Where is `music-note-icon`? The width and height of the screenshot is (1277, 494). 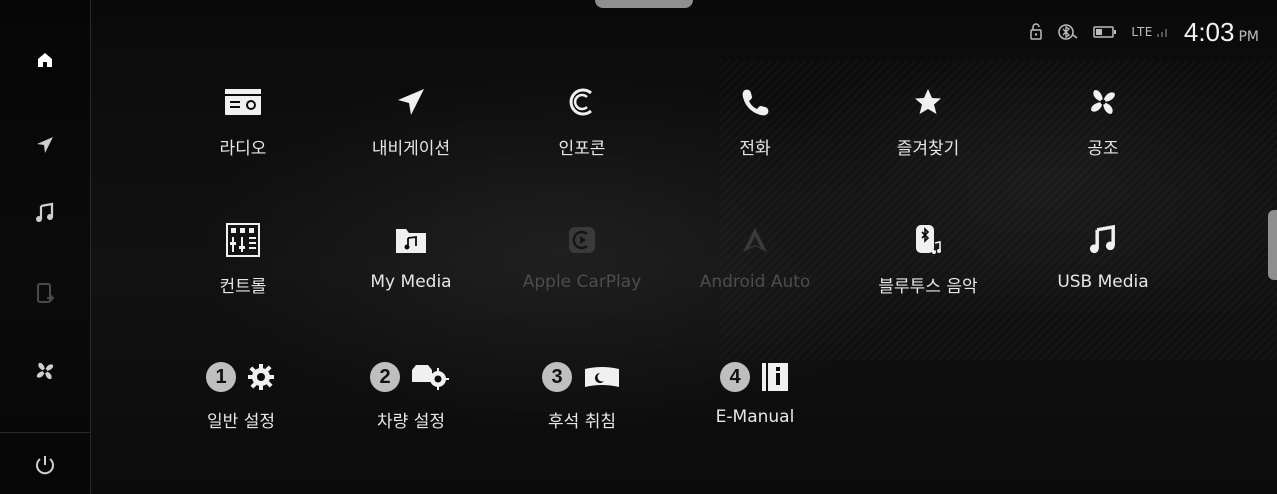
music-note-icon is located at coordinates (45, 212).